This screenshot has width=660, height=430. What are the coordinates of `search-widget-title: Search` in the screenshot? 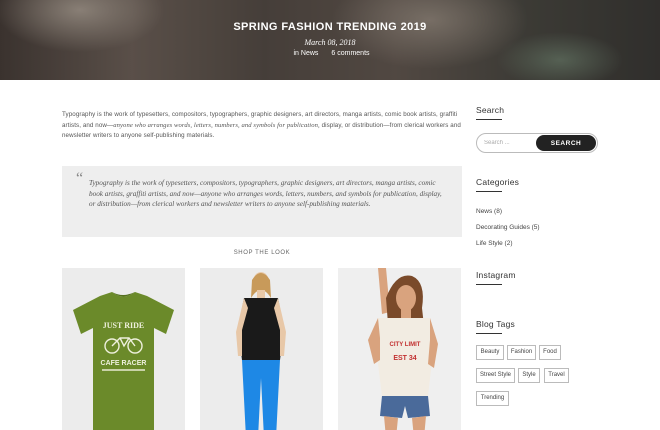 It's located at (490, 110).